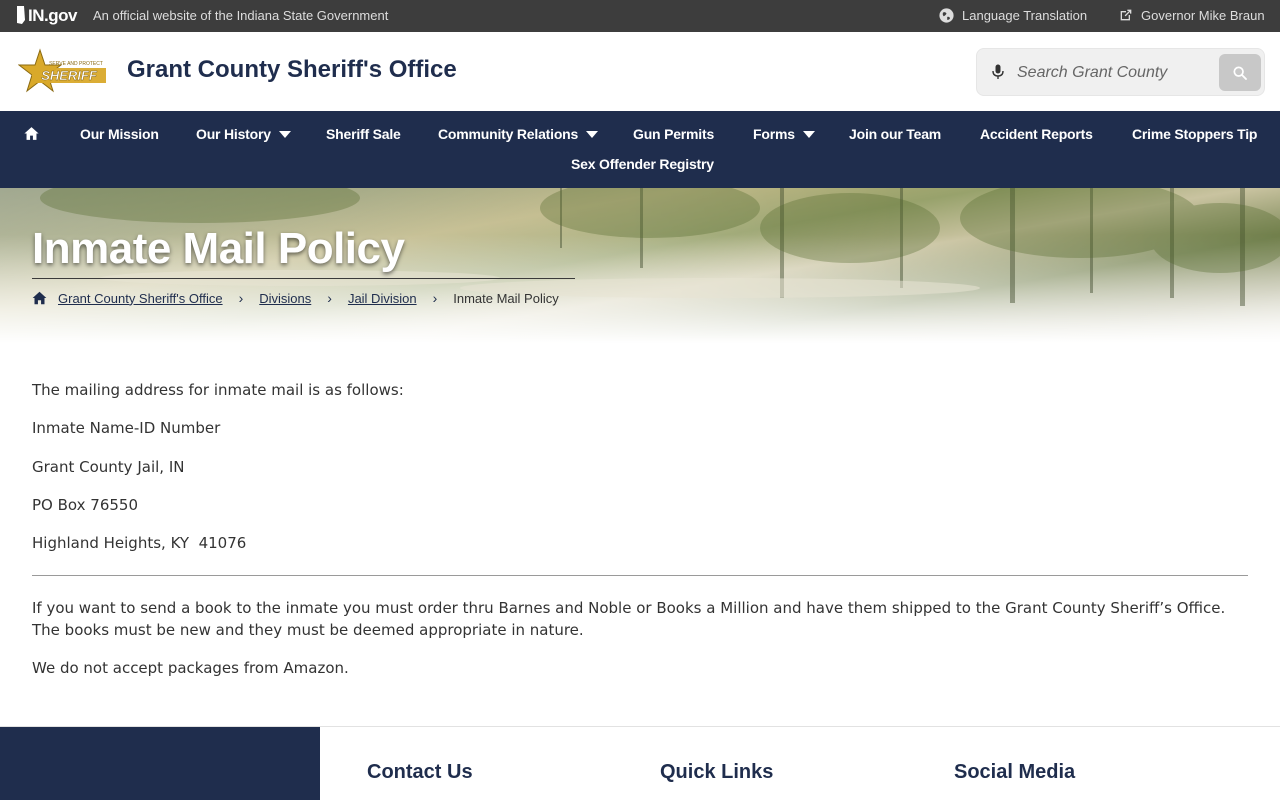 The image size is (1280, 800). I want to click on nav-sheriff-sale: Sheriff Sale, so click(363, 134).